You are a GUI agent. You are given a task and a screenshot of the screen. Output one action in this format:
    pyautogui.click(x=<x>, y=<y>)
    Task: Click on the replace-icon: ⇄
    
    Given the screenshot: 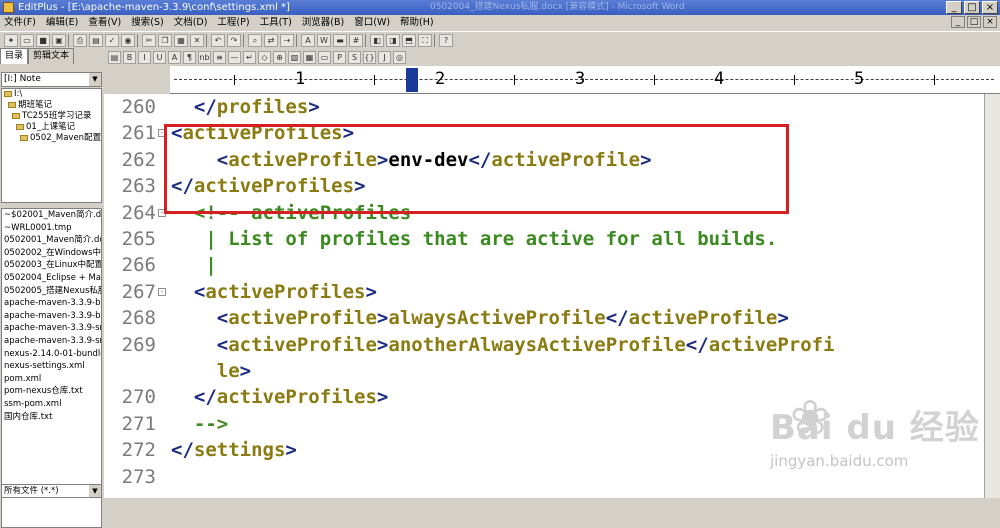 What is the action you would take?
    pyautogui.click(x=271, y=40)
    